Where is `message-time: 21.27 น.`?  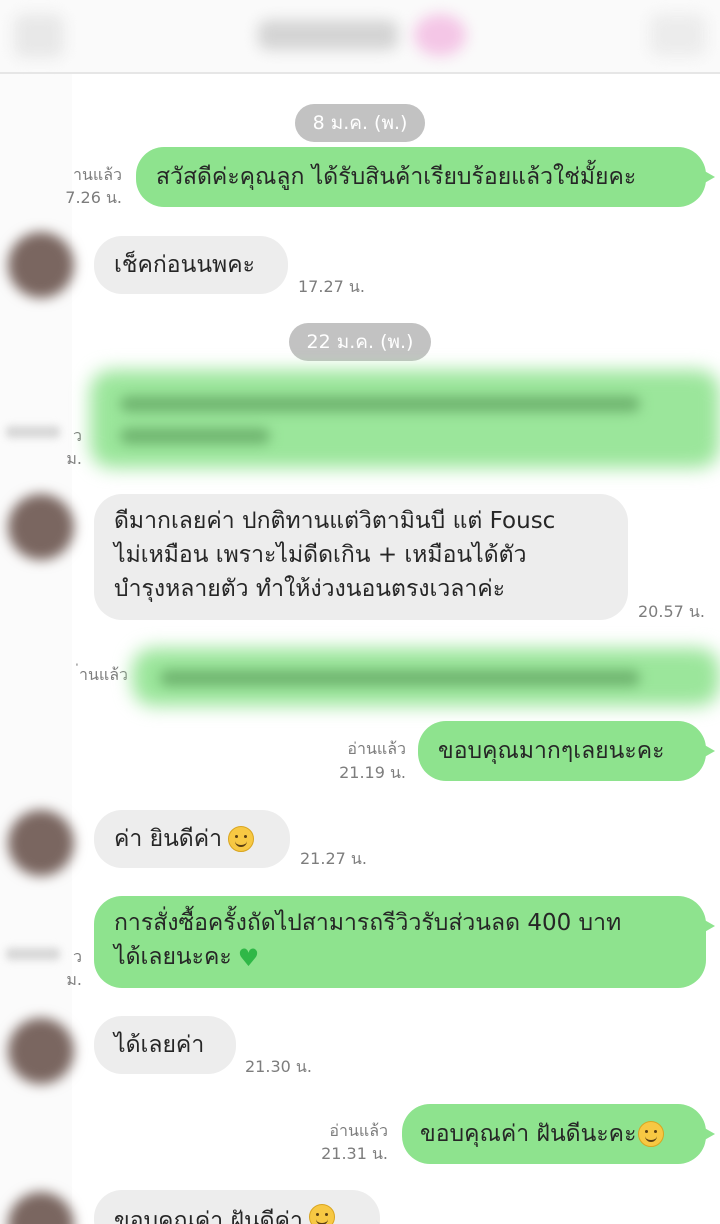
message-time: 21.27 น. is located at coordinates (333, 858).